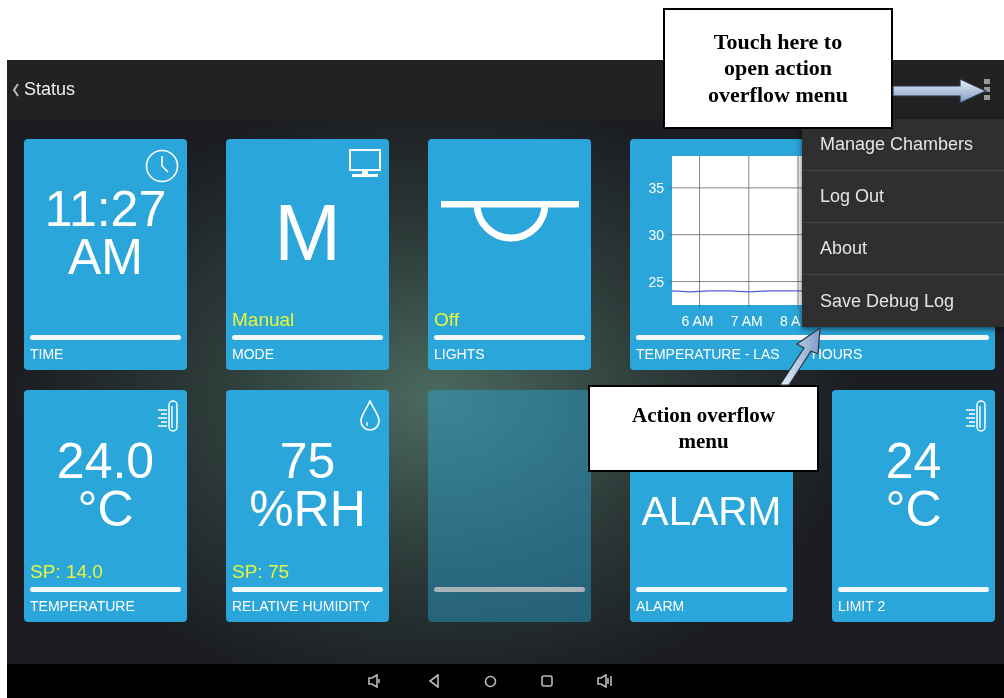 Image resolution: width=1004 pixels, height=698 pixels. Describe the element at coordinates (446, 320) in the screenshot. I see `setpoint-text: Off` at that location.